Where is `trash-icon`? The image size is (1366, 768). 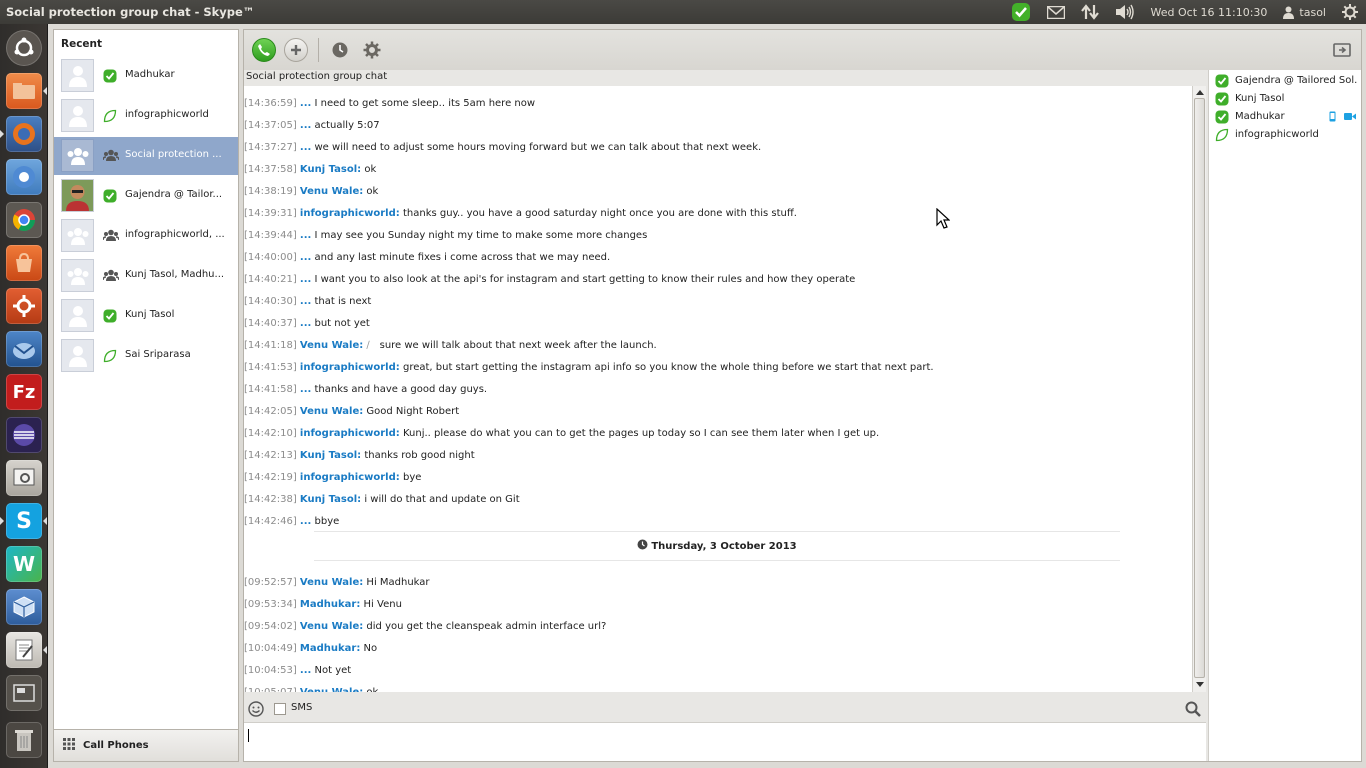
trash-icon is located at coordinates (24, 740).